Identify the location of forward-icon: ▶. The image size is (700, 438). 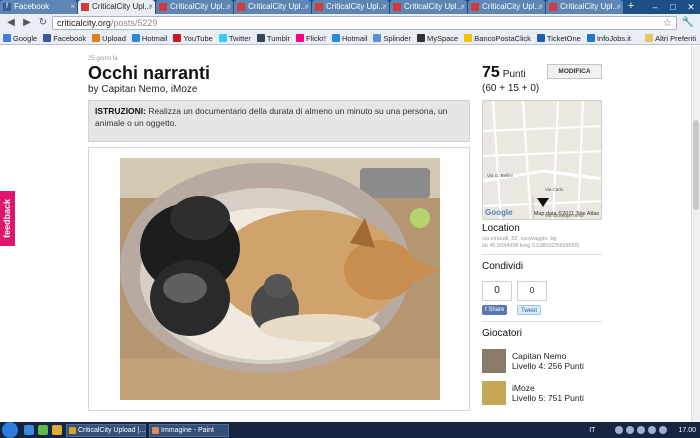
(27, 23).